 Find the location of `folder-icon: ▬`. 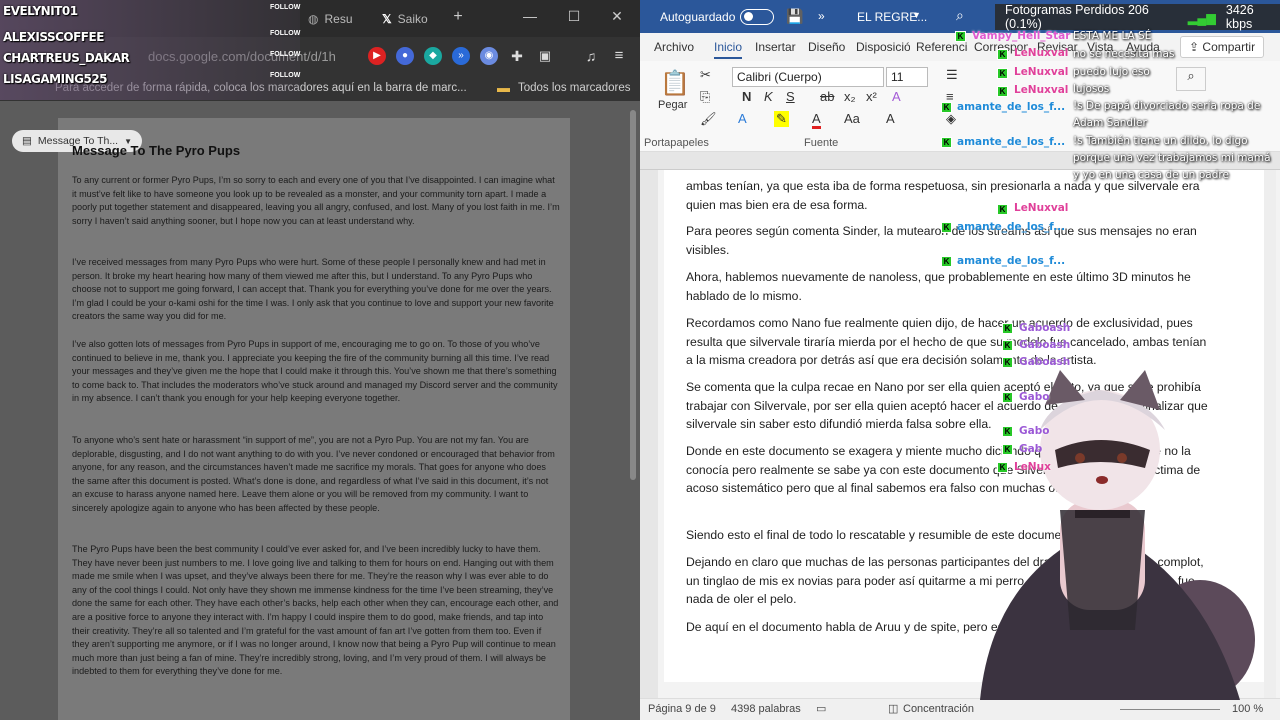

folder-icon: ▬ is located at coordinates (503, 87).